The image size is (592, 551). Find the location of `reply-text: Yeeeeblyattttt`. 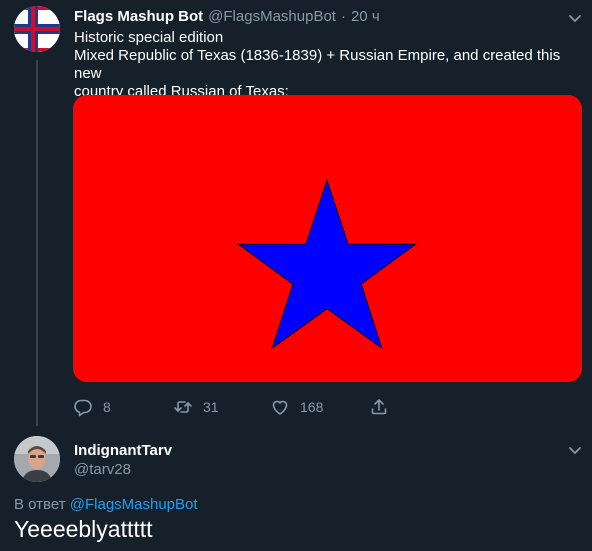

reply-text: Yeeeeblyattttt is located at coordinates (83, 529).